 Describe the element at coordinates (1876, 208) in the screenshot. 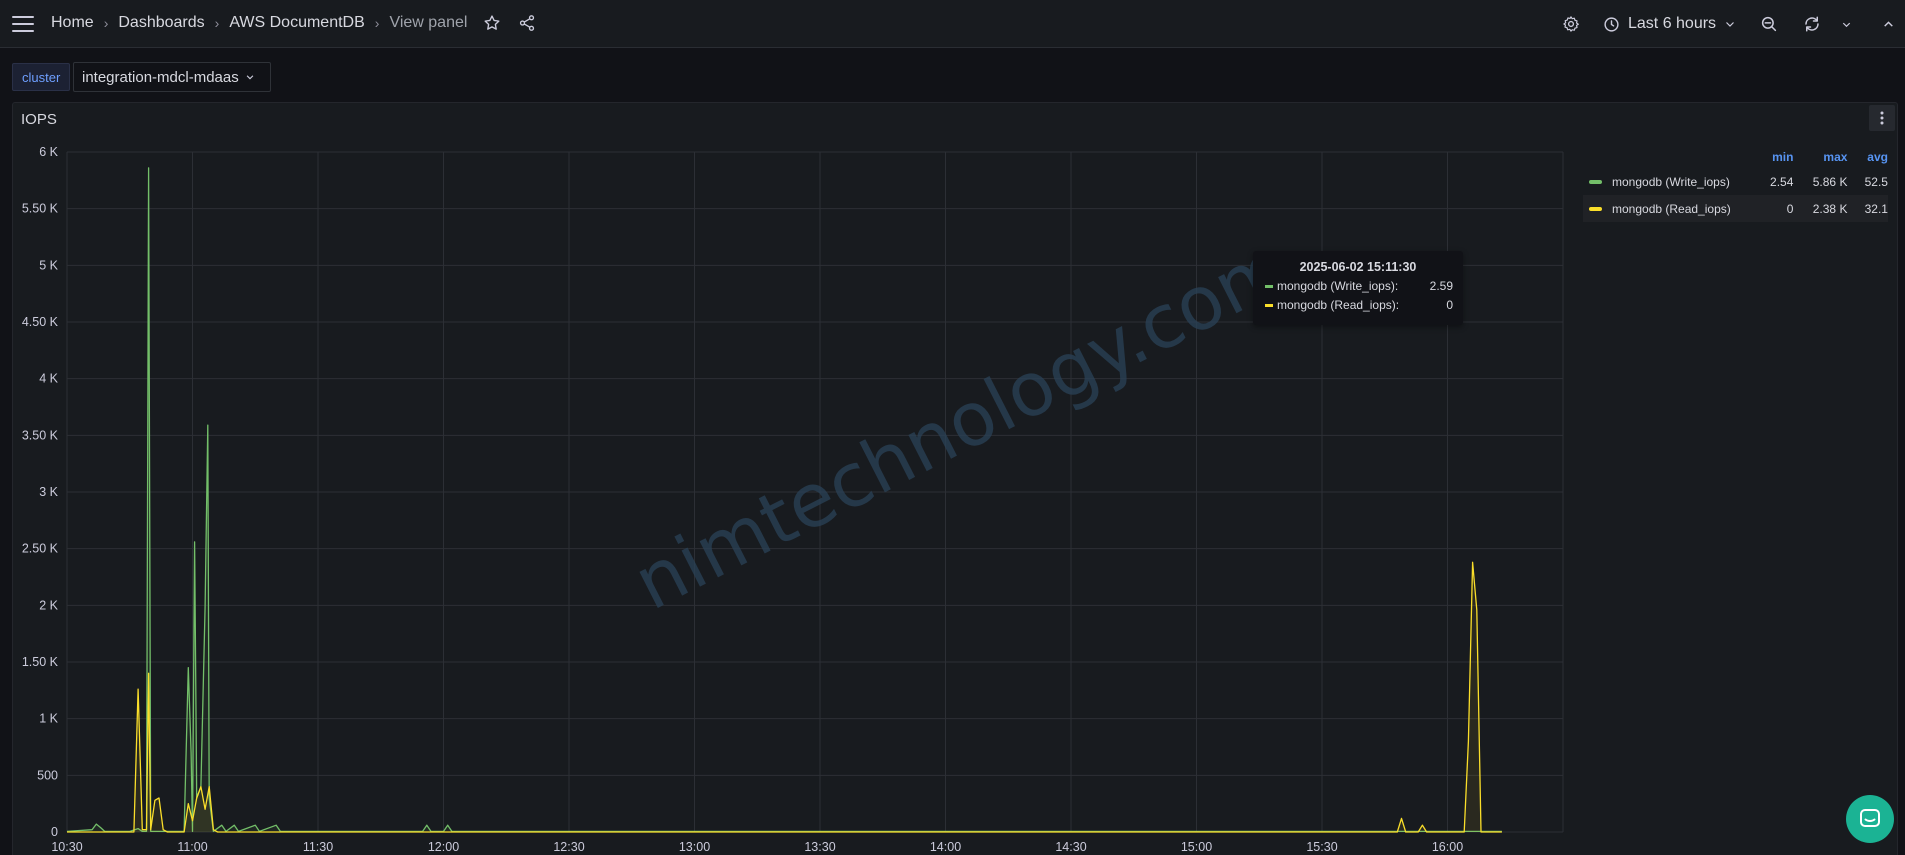

I see `legend-avg-value: 32.1` at that location.